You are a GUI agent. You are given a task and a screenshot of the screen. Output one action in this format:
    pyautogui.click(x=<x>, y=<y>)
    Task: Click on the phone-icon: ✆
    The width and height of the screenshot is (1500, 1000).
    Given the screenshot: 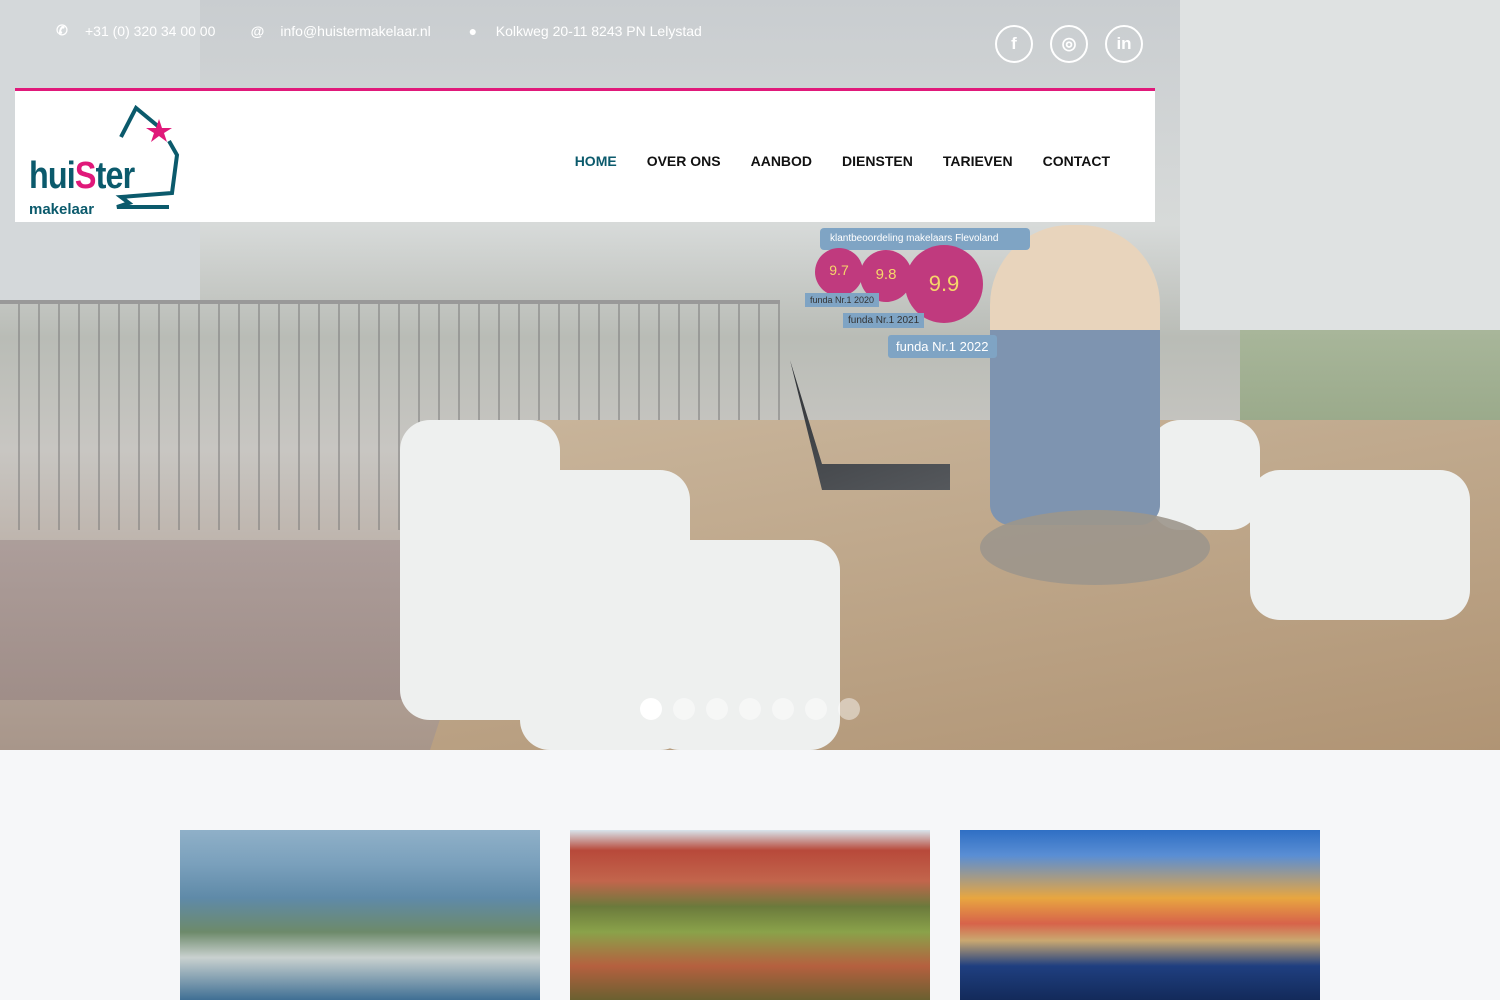 What is the action you would take?
    pyautogui.click(x=62, y=30)
    